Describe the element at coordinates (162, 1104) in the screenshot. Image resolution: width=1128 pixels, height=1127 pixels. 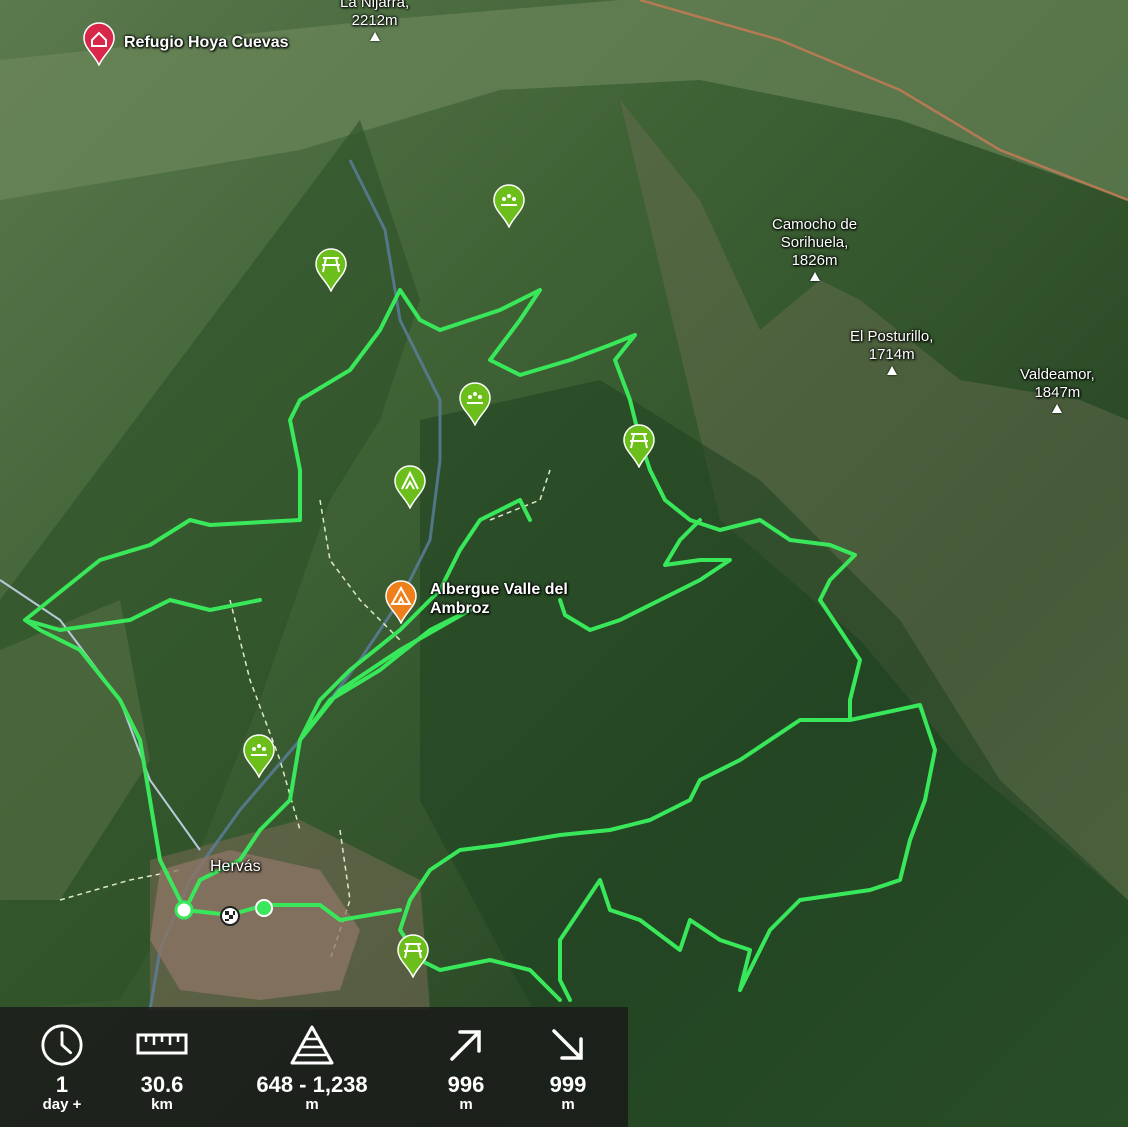
I see `distance-unit: km` at that location.